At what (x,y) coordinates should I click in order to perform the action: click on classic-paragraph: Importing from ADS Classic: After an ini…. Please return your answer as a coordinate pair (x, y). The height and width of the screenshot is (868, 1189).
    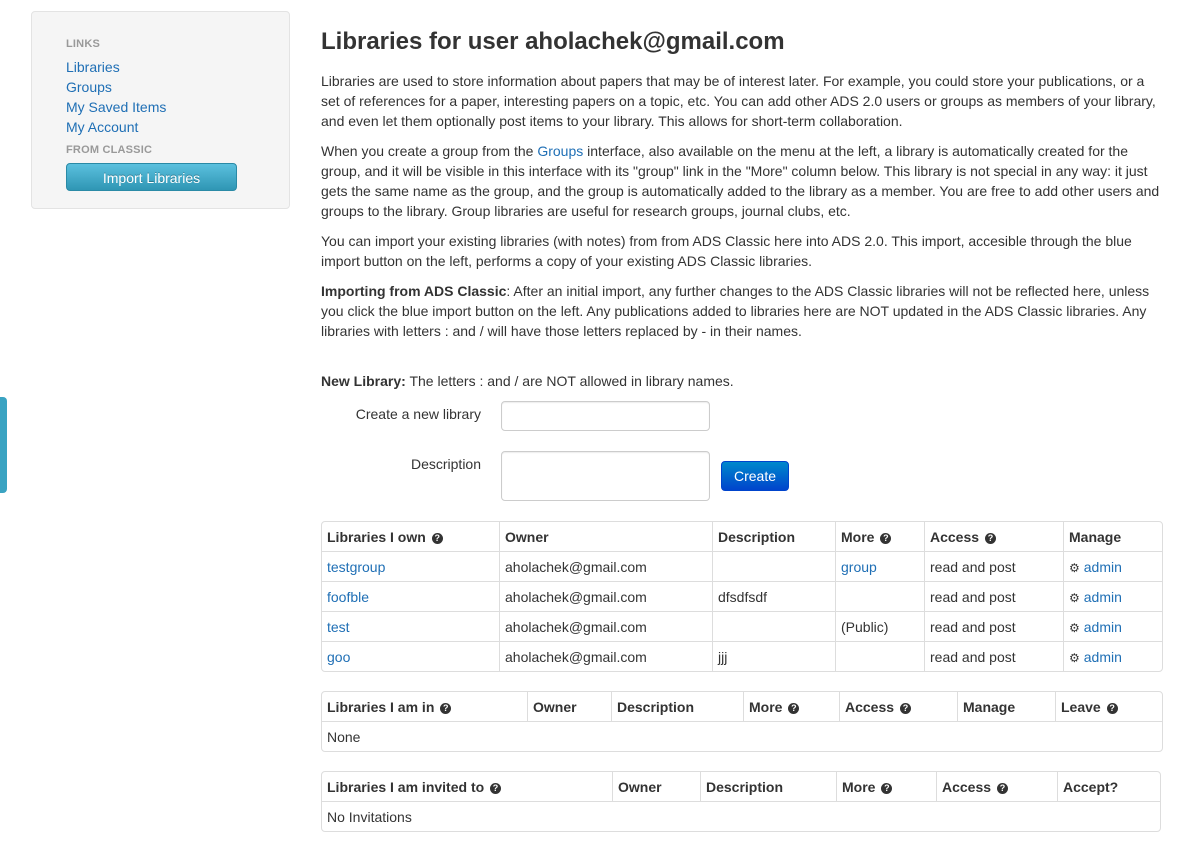
    Looking at the image, I should click on (741, 311).